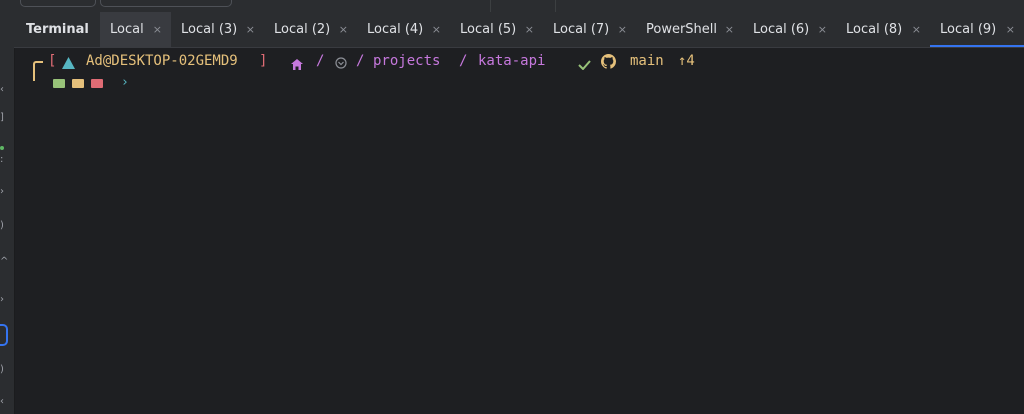 The image size is (1024, 414). Describe the element at coordinates (781, 29) in the screenshot. I see `tab-label: Local (6)` at that location.